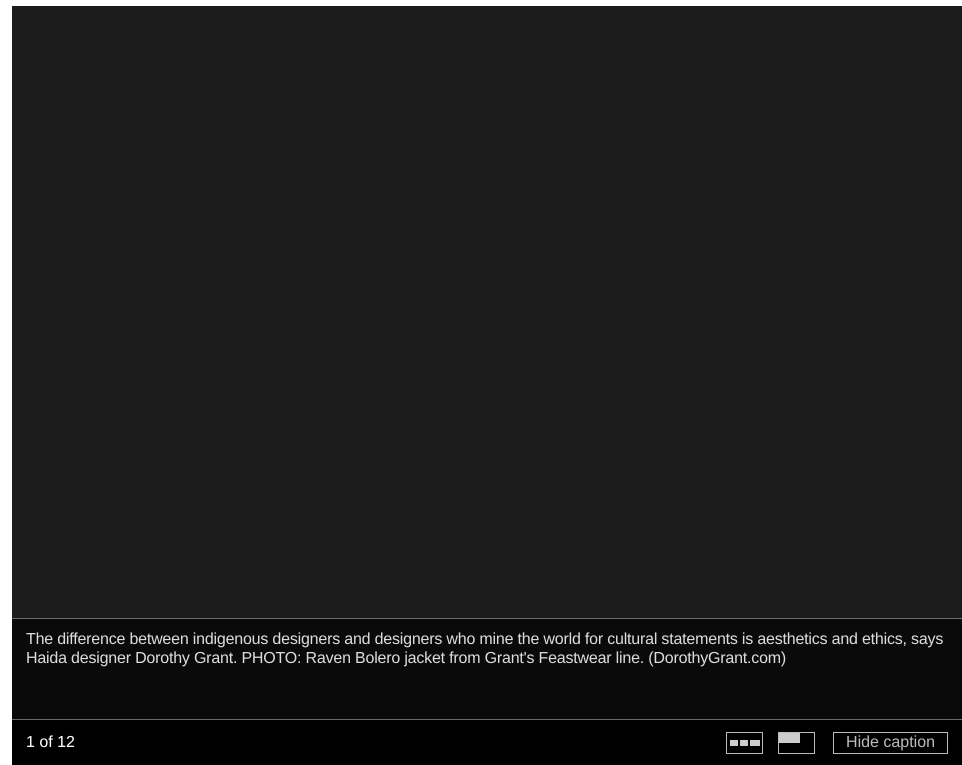 Image resolution: width=962 pixels, height=765 pixels. I want to click on hide-caption-button: Hide caption, so click(890, 743).